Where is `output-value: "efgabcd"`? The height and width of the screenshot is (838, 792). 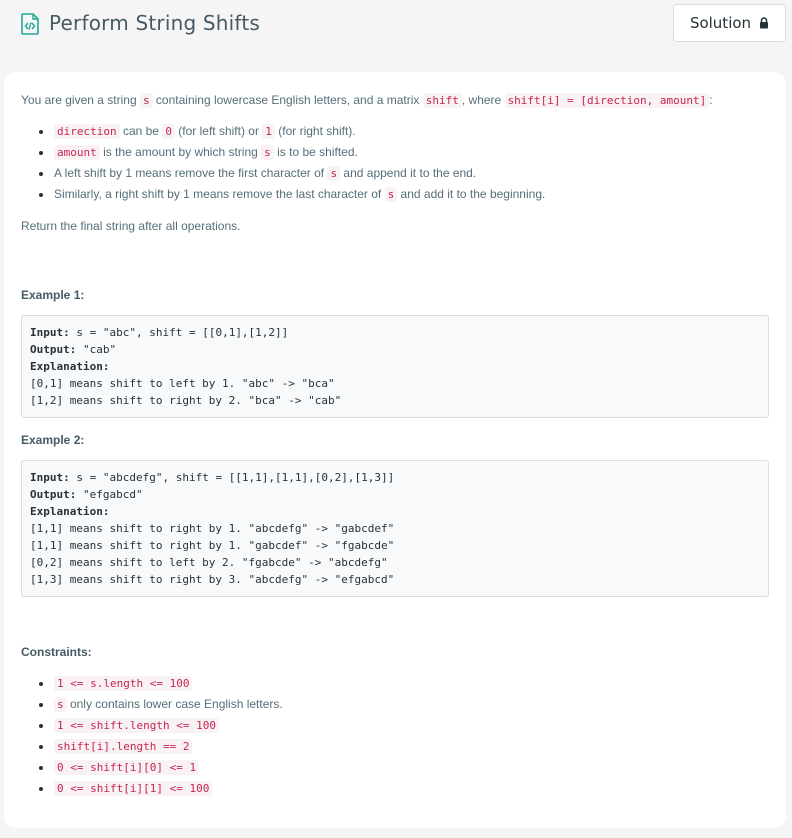 output-value: "efgabcd" is located at coordinates (109, 494).